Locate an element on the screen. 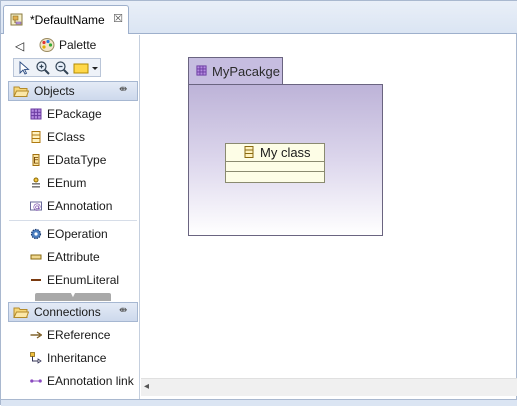 Image resolution: width=517 pixels, height=406 pixels. eannotation-icon: @ is located at coordinates (36, 206).